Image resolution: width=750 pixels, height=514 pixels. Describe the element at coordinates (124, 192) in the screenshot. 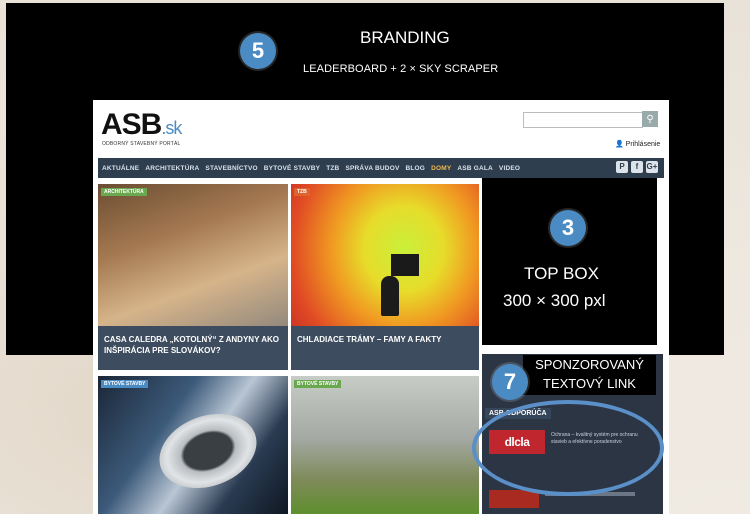

I see `category-badge: ARCHITEKTÚRA` at that location.